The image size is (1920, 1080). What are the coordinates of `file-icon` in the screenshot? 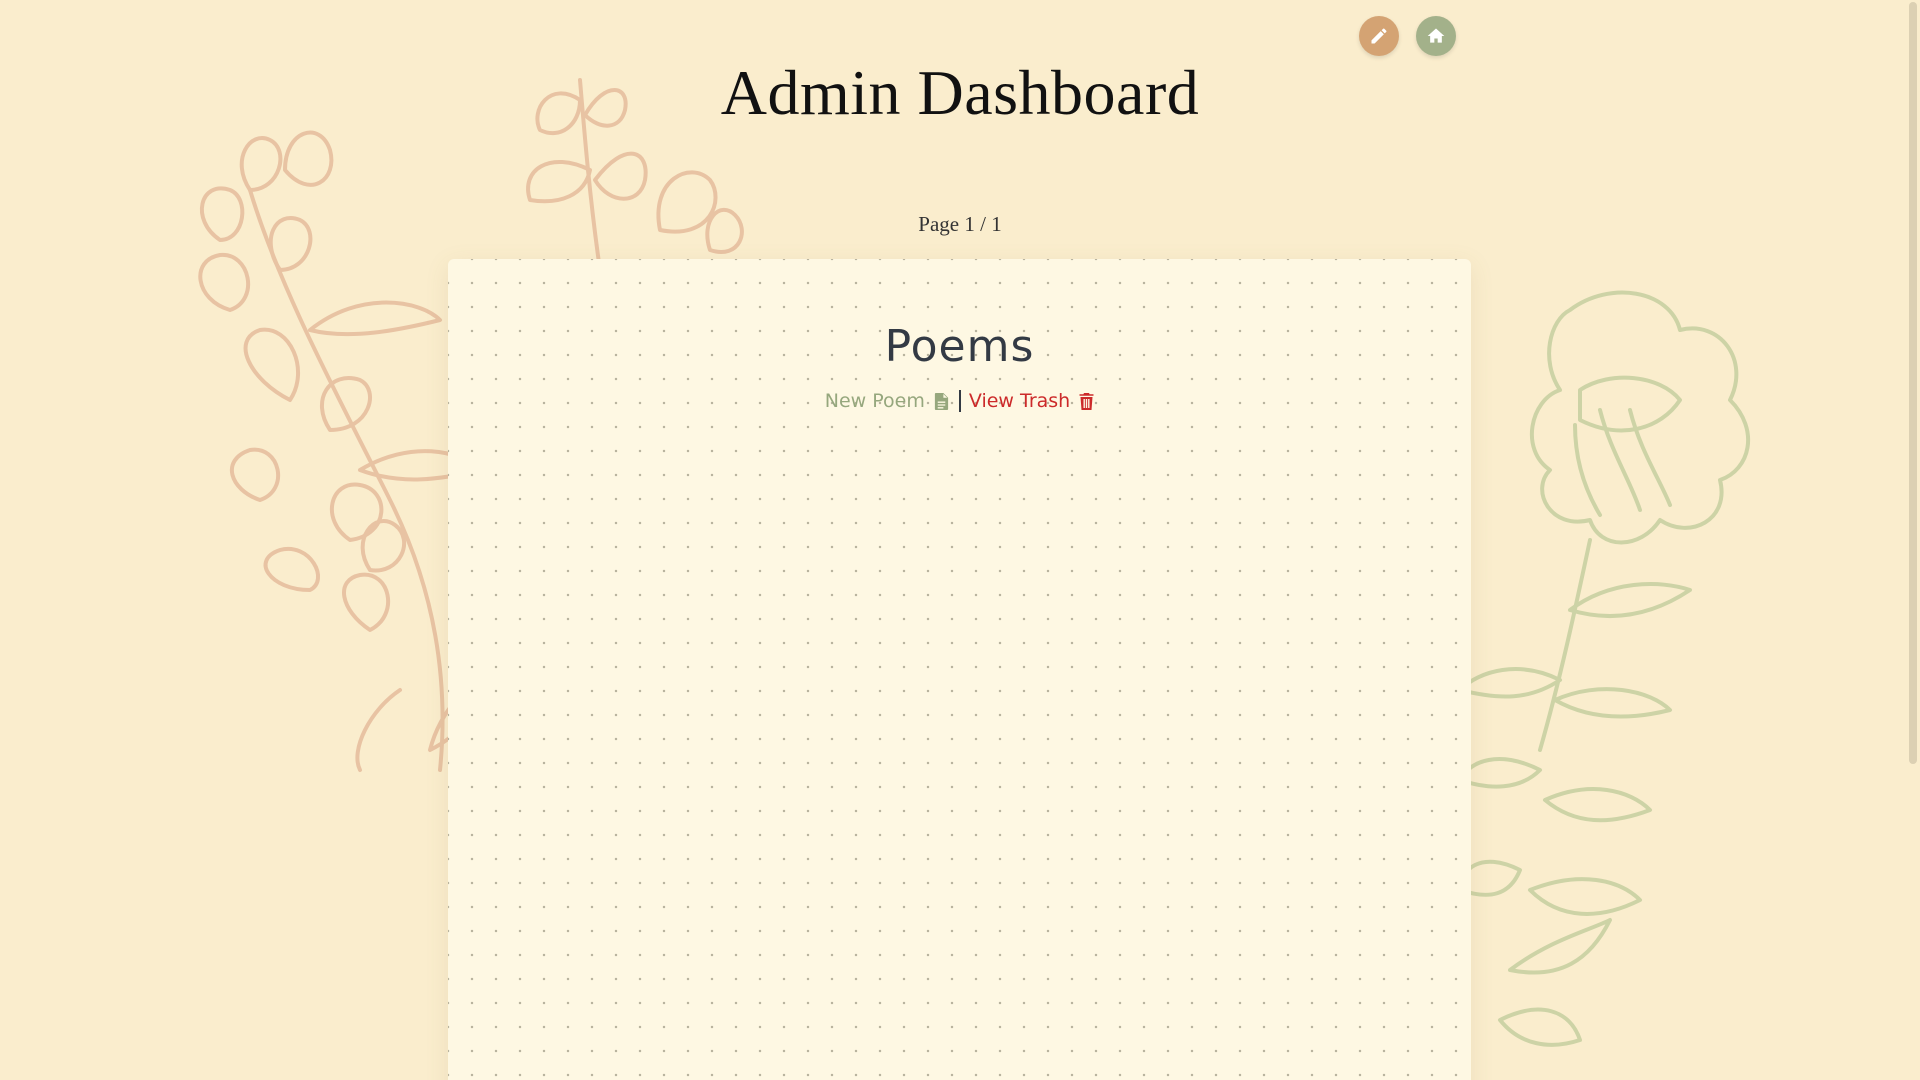 It's located at (941, 401).